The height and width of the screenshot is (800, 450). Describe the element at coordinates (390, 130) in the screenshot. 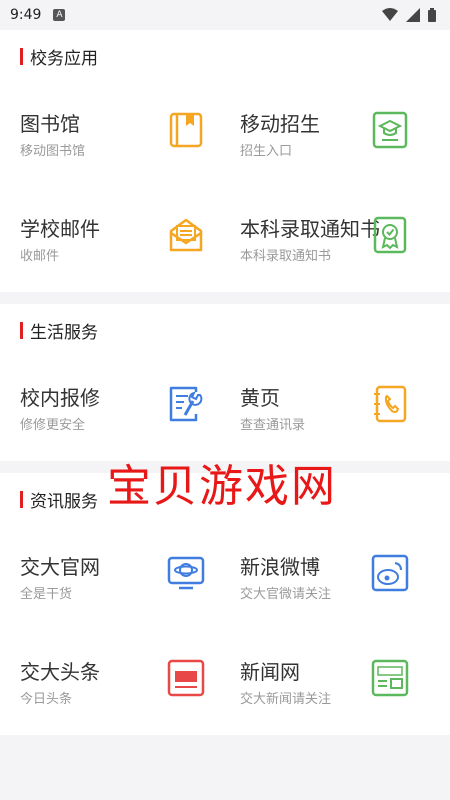

I see `graduation-cap-icon` at that location.